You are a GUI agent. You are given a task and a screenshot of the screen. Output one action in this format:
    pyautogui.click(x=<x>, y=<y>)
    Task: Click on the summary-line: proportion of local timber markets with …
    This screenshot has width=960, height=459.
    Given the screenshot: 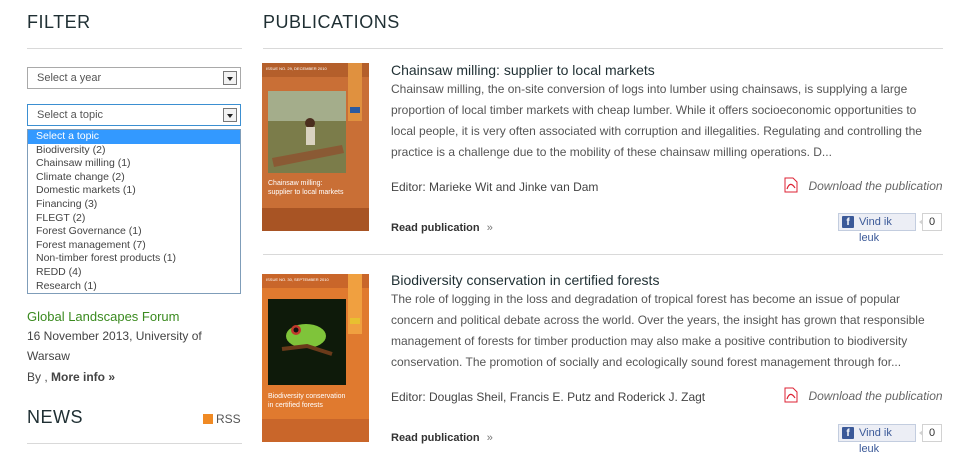 What is the action you would take?
    pyautogui.click(x=654, y=110)
    